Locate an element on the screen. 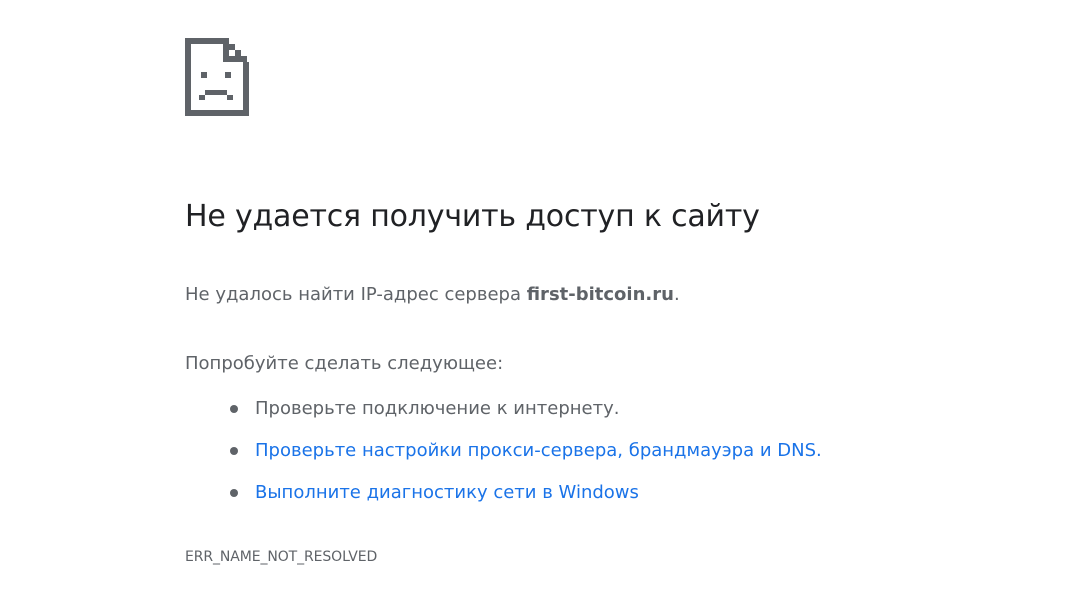 This screenshot has width=1083, height=595. suggestion-run-diagnostics: Выполните диагностику сети в Windows is located at coordinates (503, 497).